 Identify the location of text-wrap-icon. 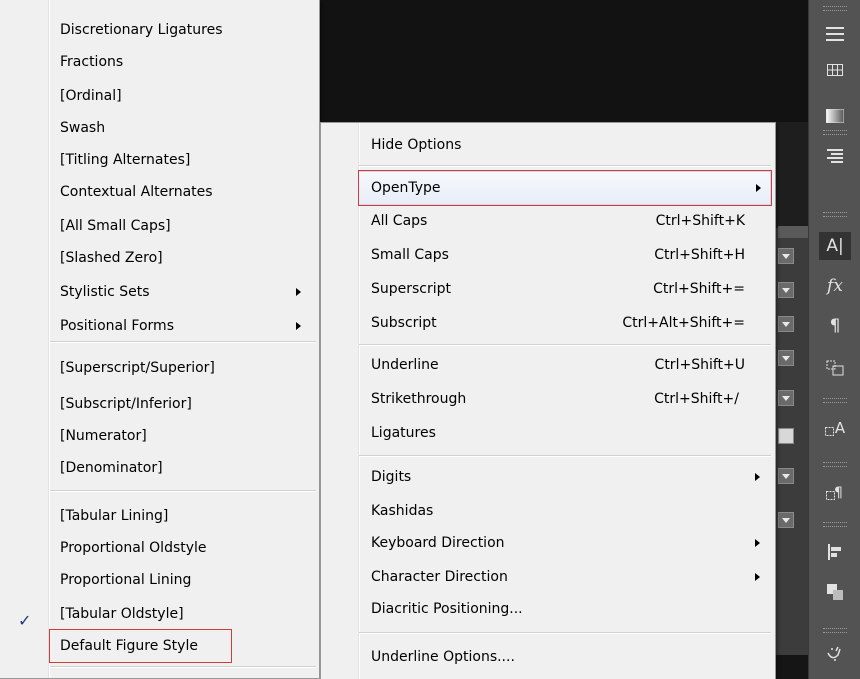
(835, 368).